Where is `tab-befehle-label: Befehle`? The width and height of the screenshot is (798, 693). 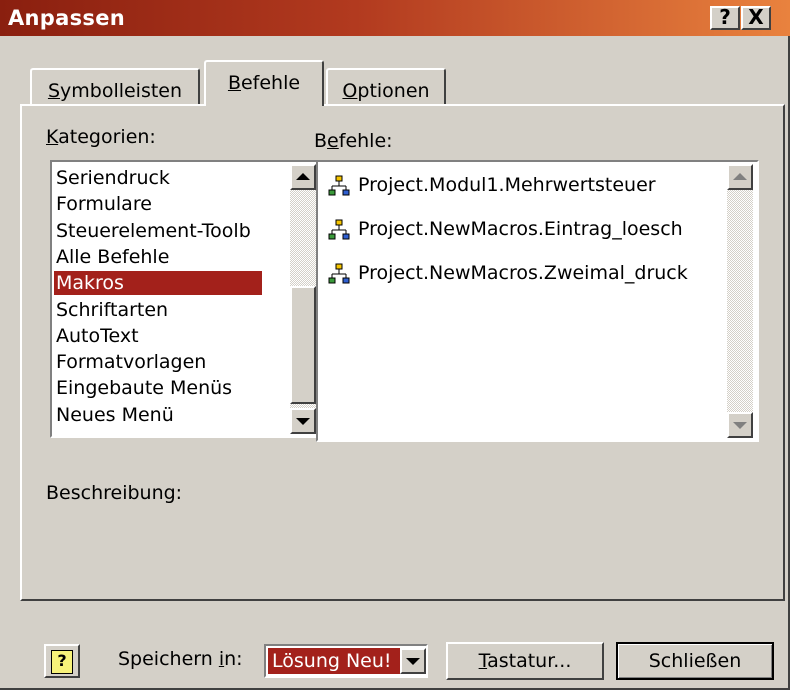
tab-befehle-label: Befehle is located at coordinates (264, 83).